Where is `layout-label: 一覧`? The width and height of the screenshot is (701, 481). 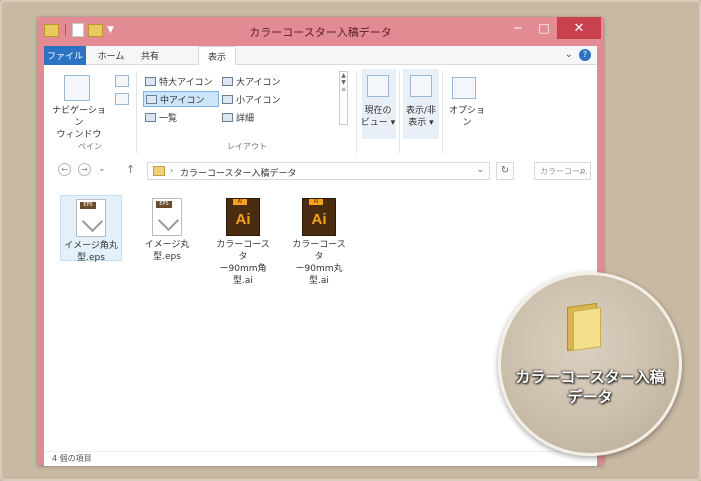 layout-label: 一覧 is located at coordinates (168, 118).